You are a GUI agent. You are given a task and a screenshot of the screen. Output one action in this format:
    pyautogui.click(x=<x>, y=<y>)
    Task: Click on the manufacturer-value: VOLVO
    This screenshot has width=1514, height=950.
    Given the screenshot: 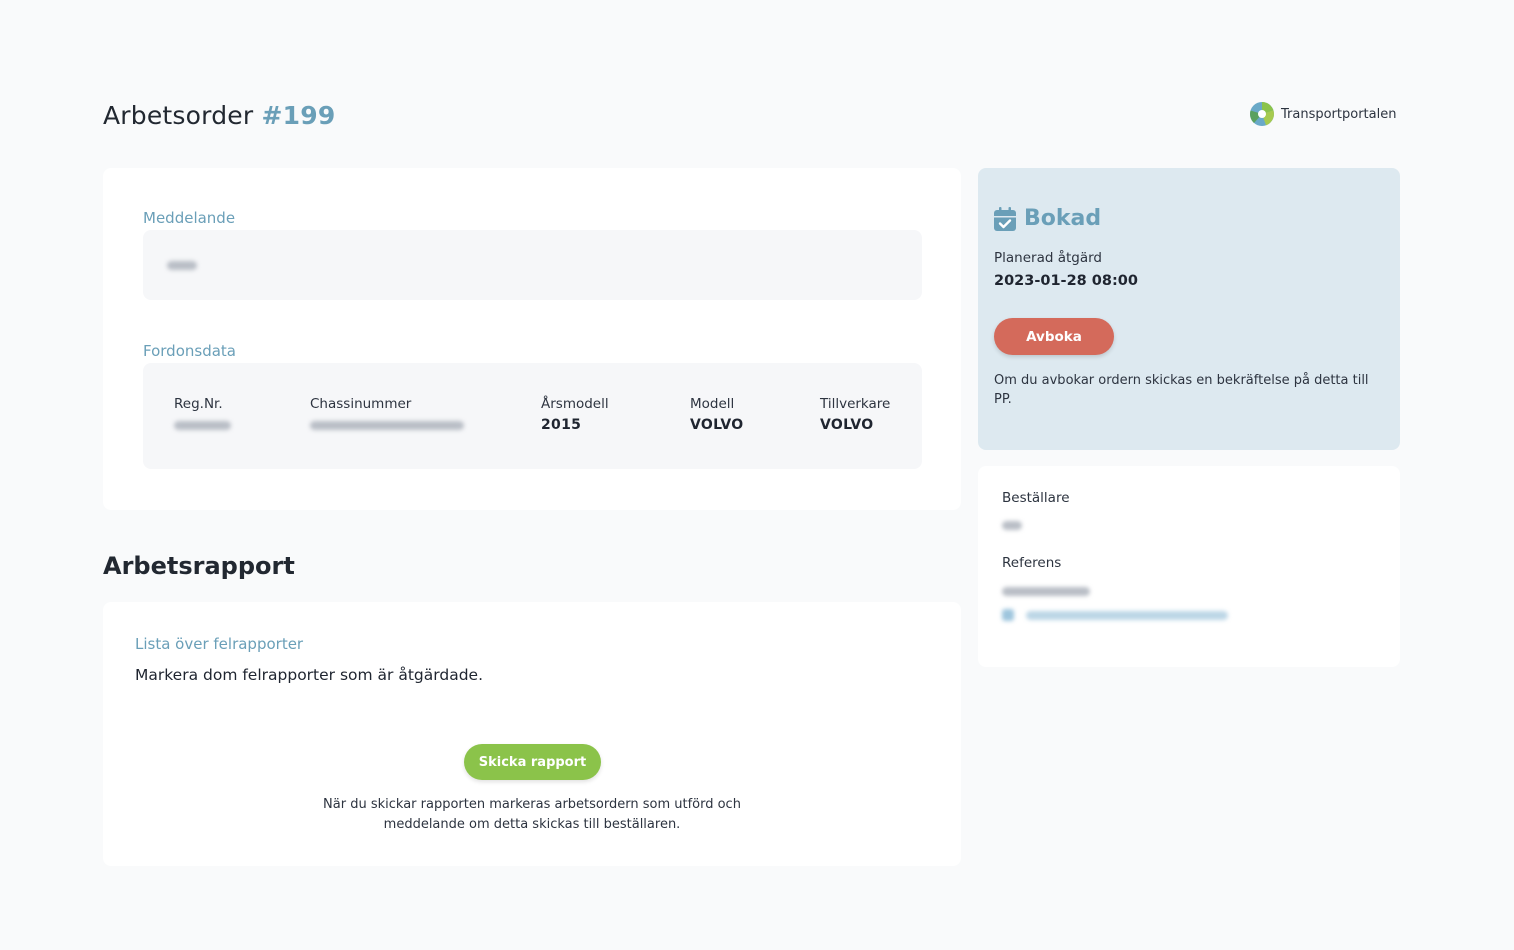 What is the action you would take?
    pyautogui.click(x=847, y=425)
    